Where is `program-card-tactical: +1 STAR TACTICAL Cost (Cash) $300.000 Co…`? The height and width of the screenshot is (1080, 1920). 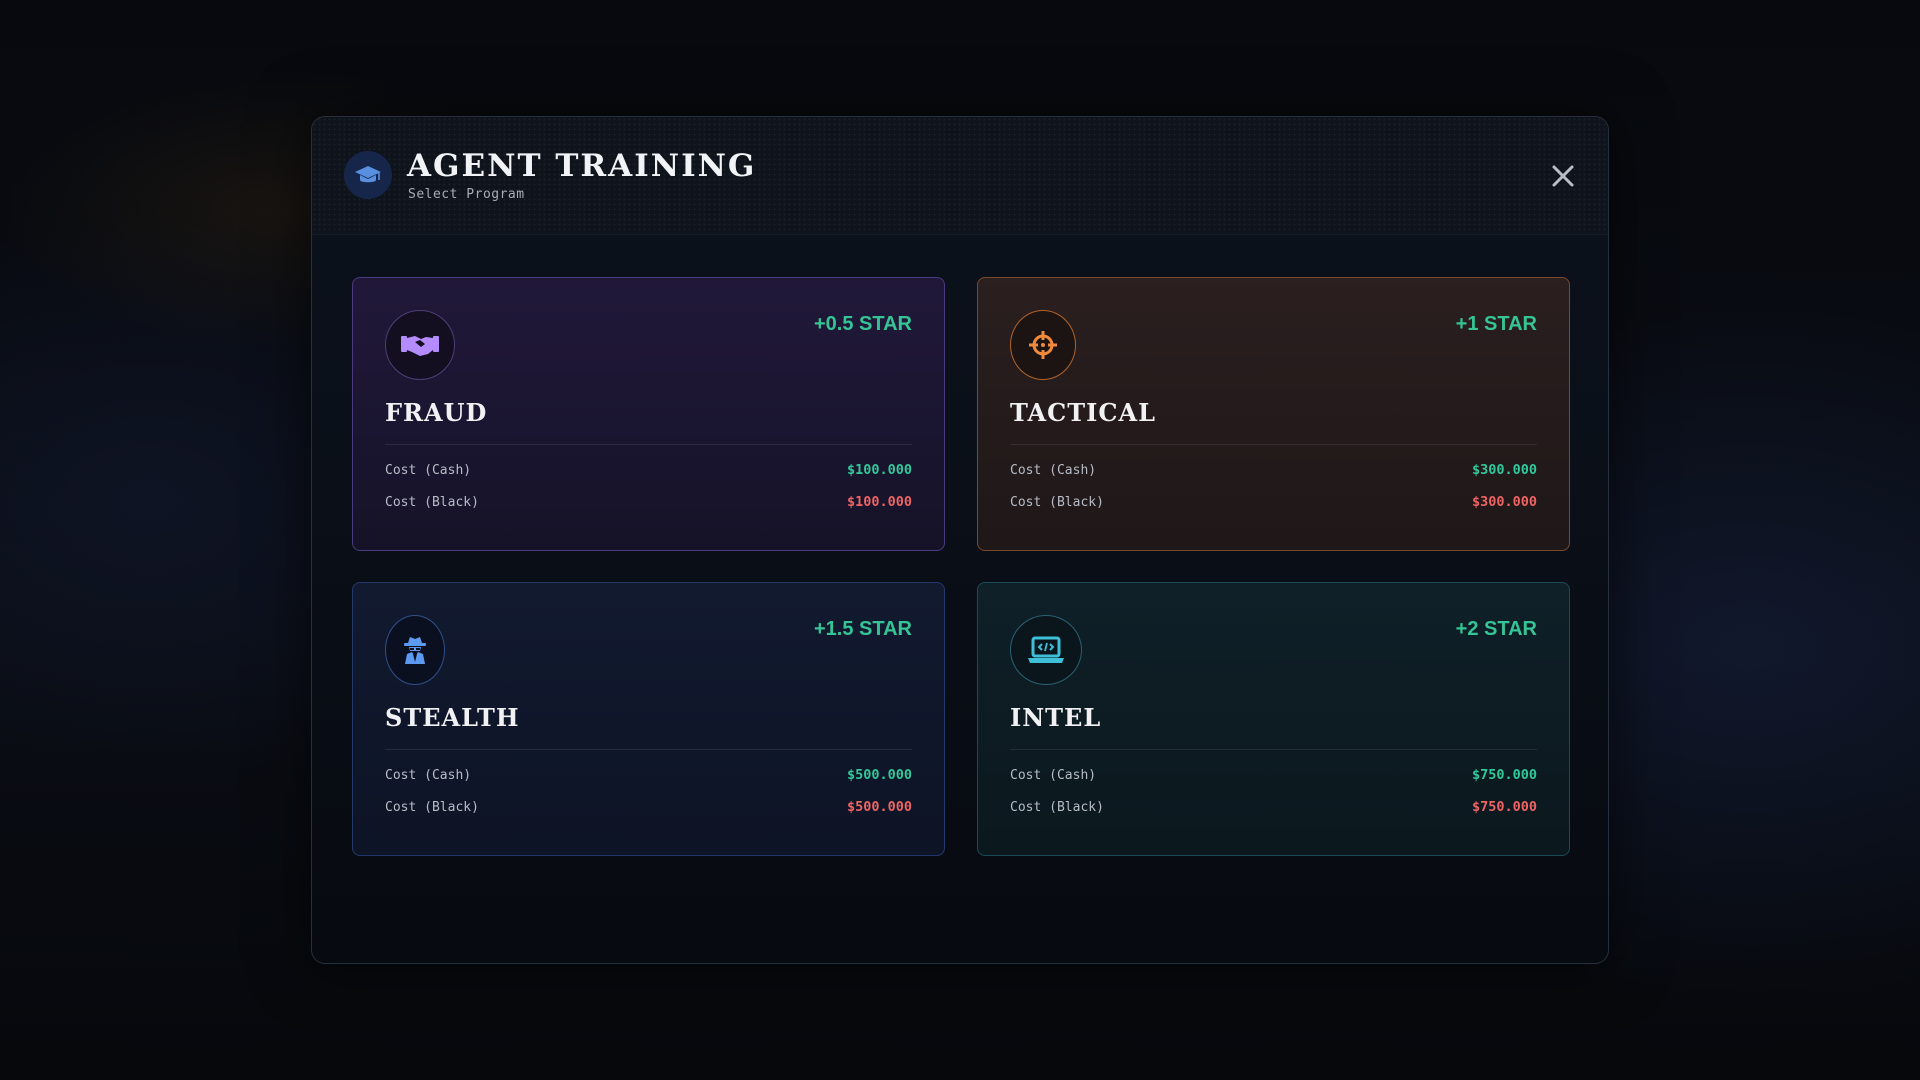 program-card-tactical: +1 STAR TACTICAL Cost (Cash) $300.000 Co… is located at coordinates (1273, 414).